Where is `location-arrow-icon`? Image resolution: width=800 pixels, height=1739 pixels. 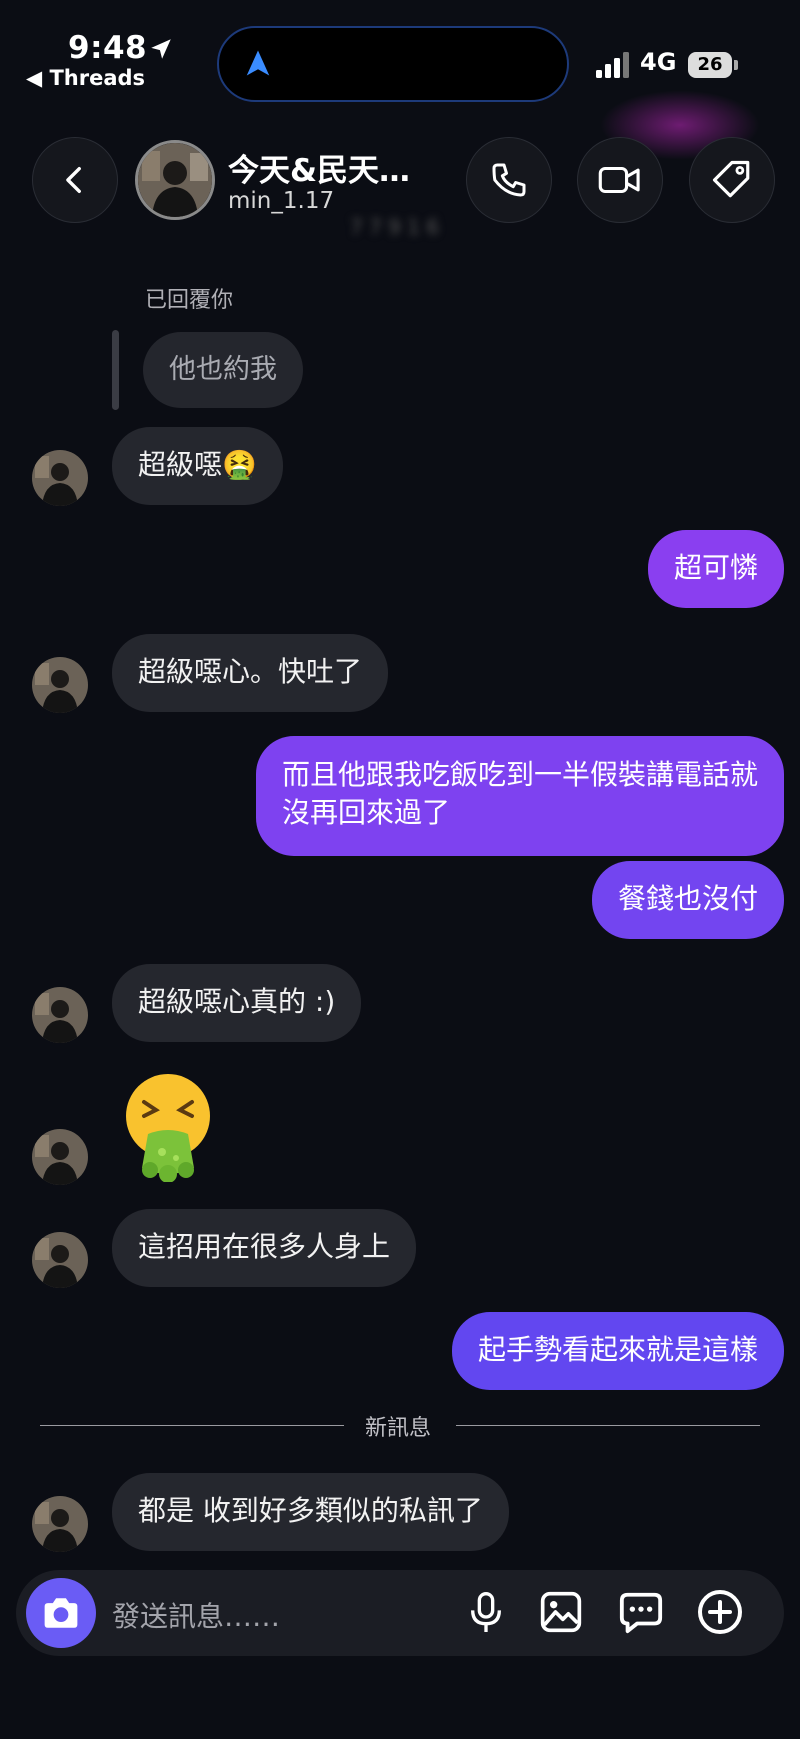 location-arrow-icon is located at coordinates (161, 49).